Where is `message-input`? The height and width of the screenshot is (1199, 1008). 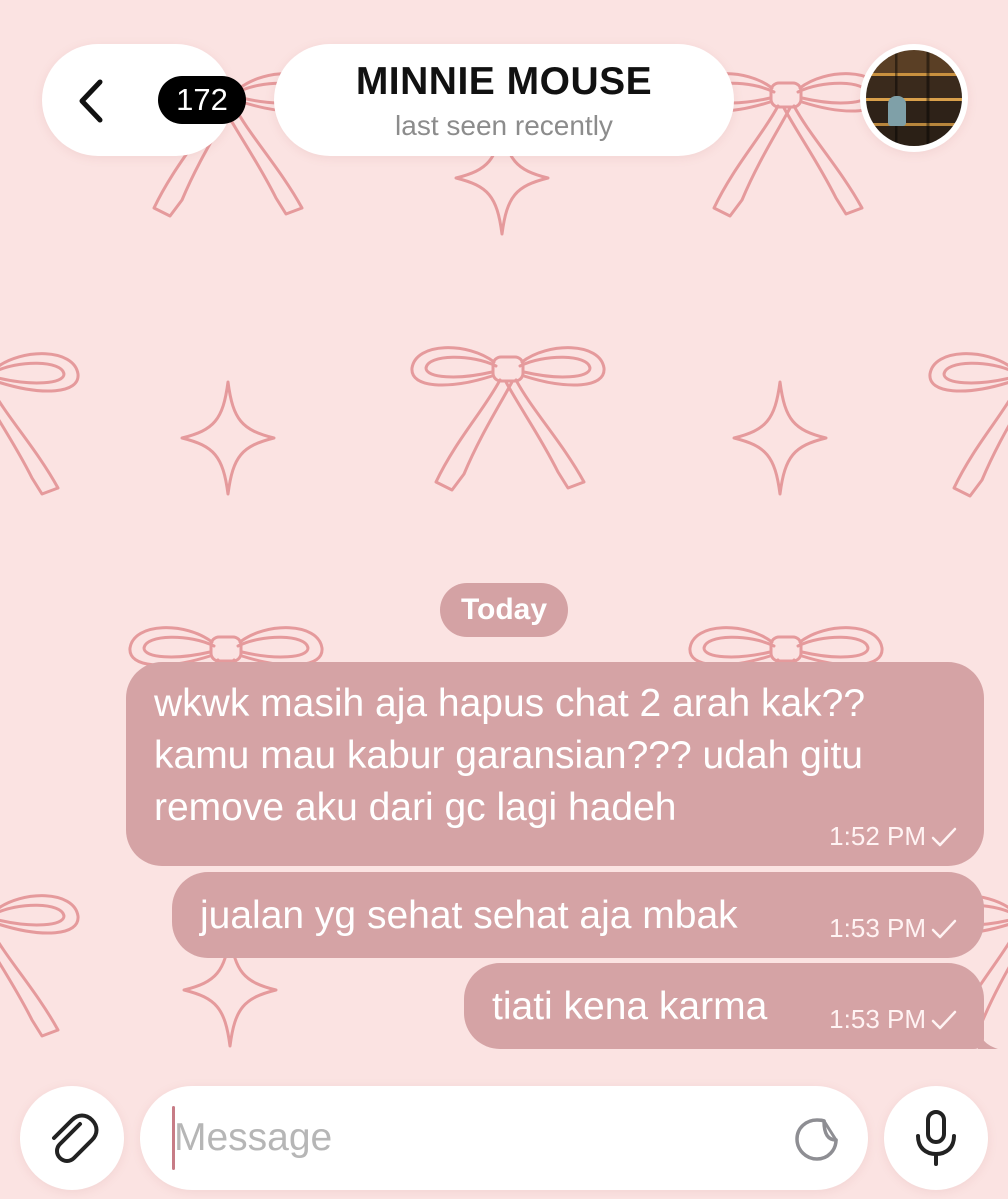 message-input is located at coordinates (474, 1138).